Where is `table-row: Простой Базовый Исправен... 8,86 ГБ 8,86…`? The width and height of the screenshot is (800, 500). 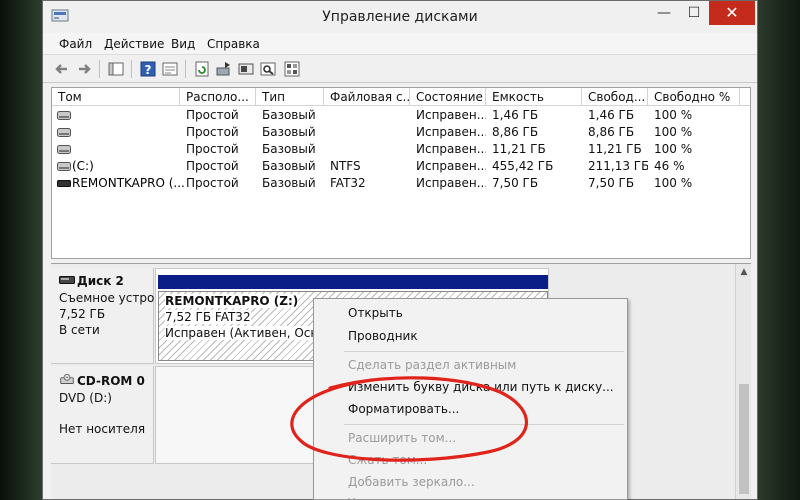 table-row: Простой Базовый Исправен... 8,86 ГБ 8,86… is located at coordinates (401, 132).